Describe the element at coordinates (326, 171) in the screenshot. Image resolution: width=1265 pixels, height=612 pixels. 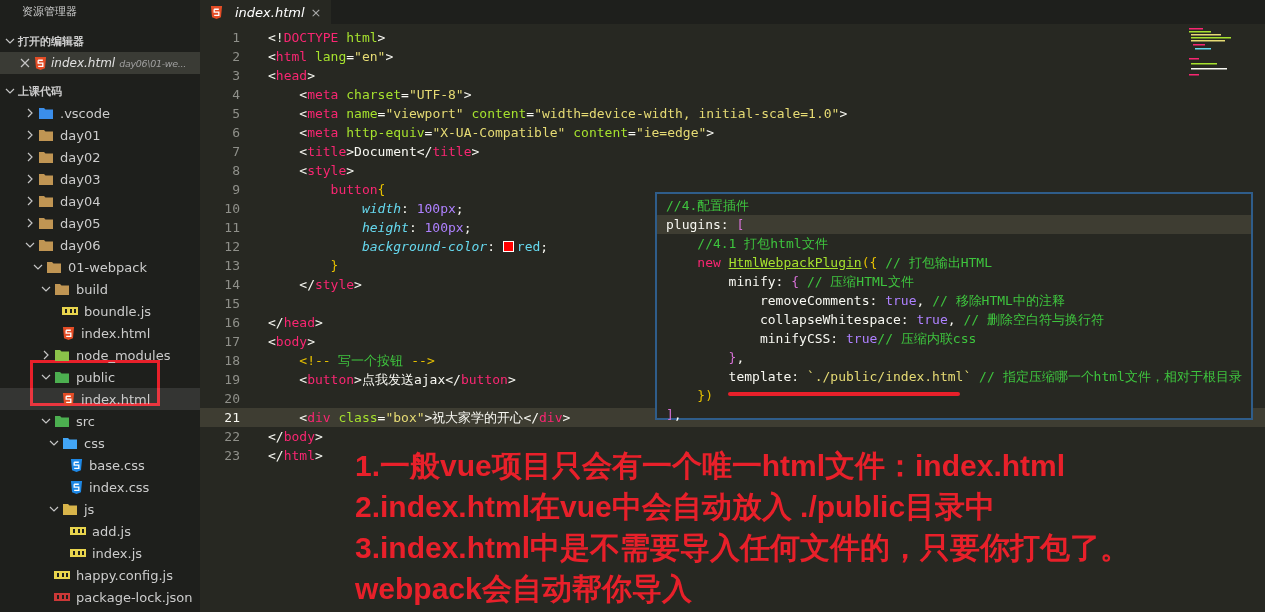
I see `code-line: <style>` at that location.